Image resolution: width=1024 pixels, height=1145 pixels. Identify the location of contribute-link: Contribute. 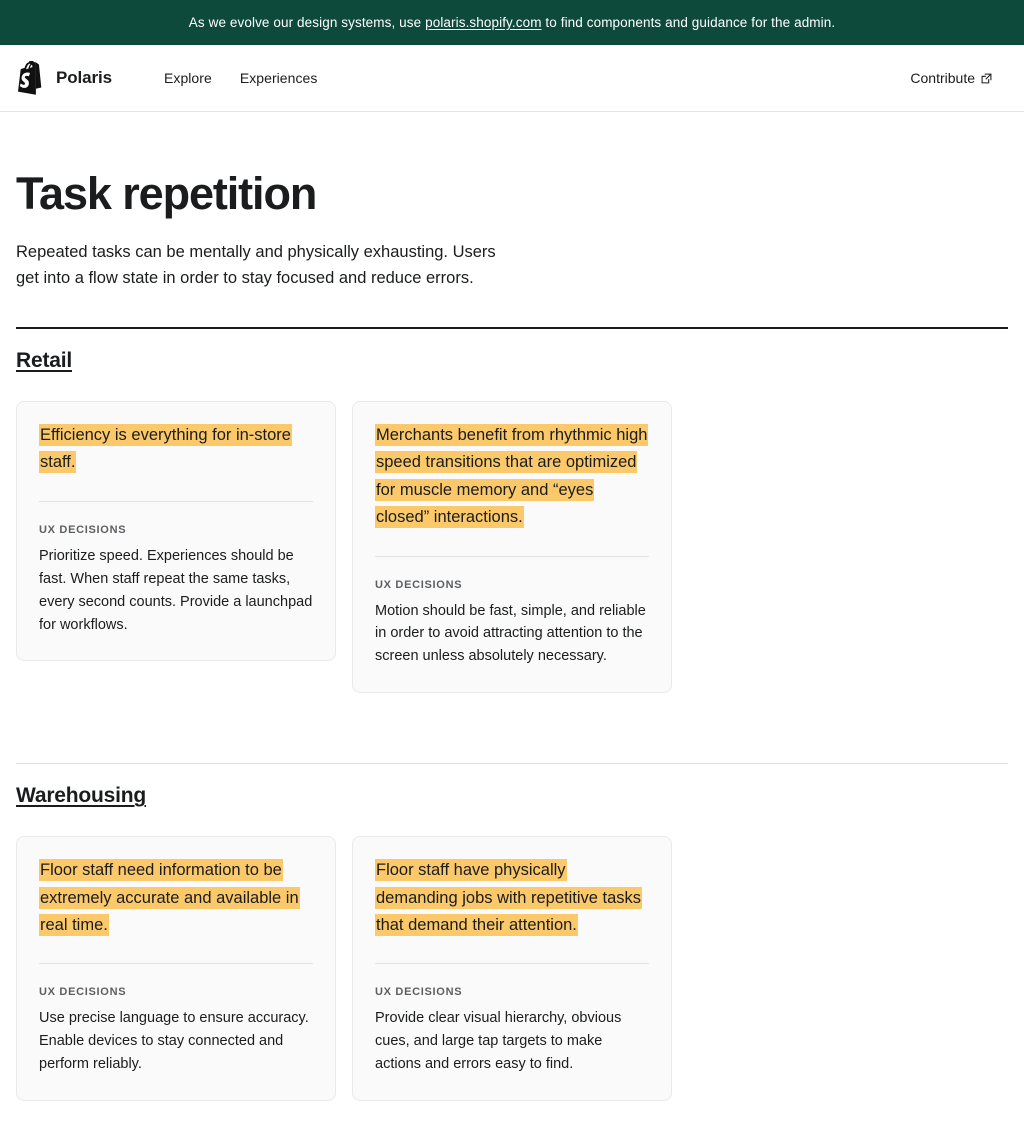
(959, 78).